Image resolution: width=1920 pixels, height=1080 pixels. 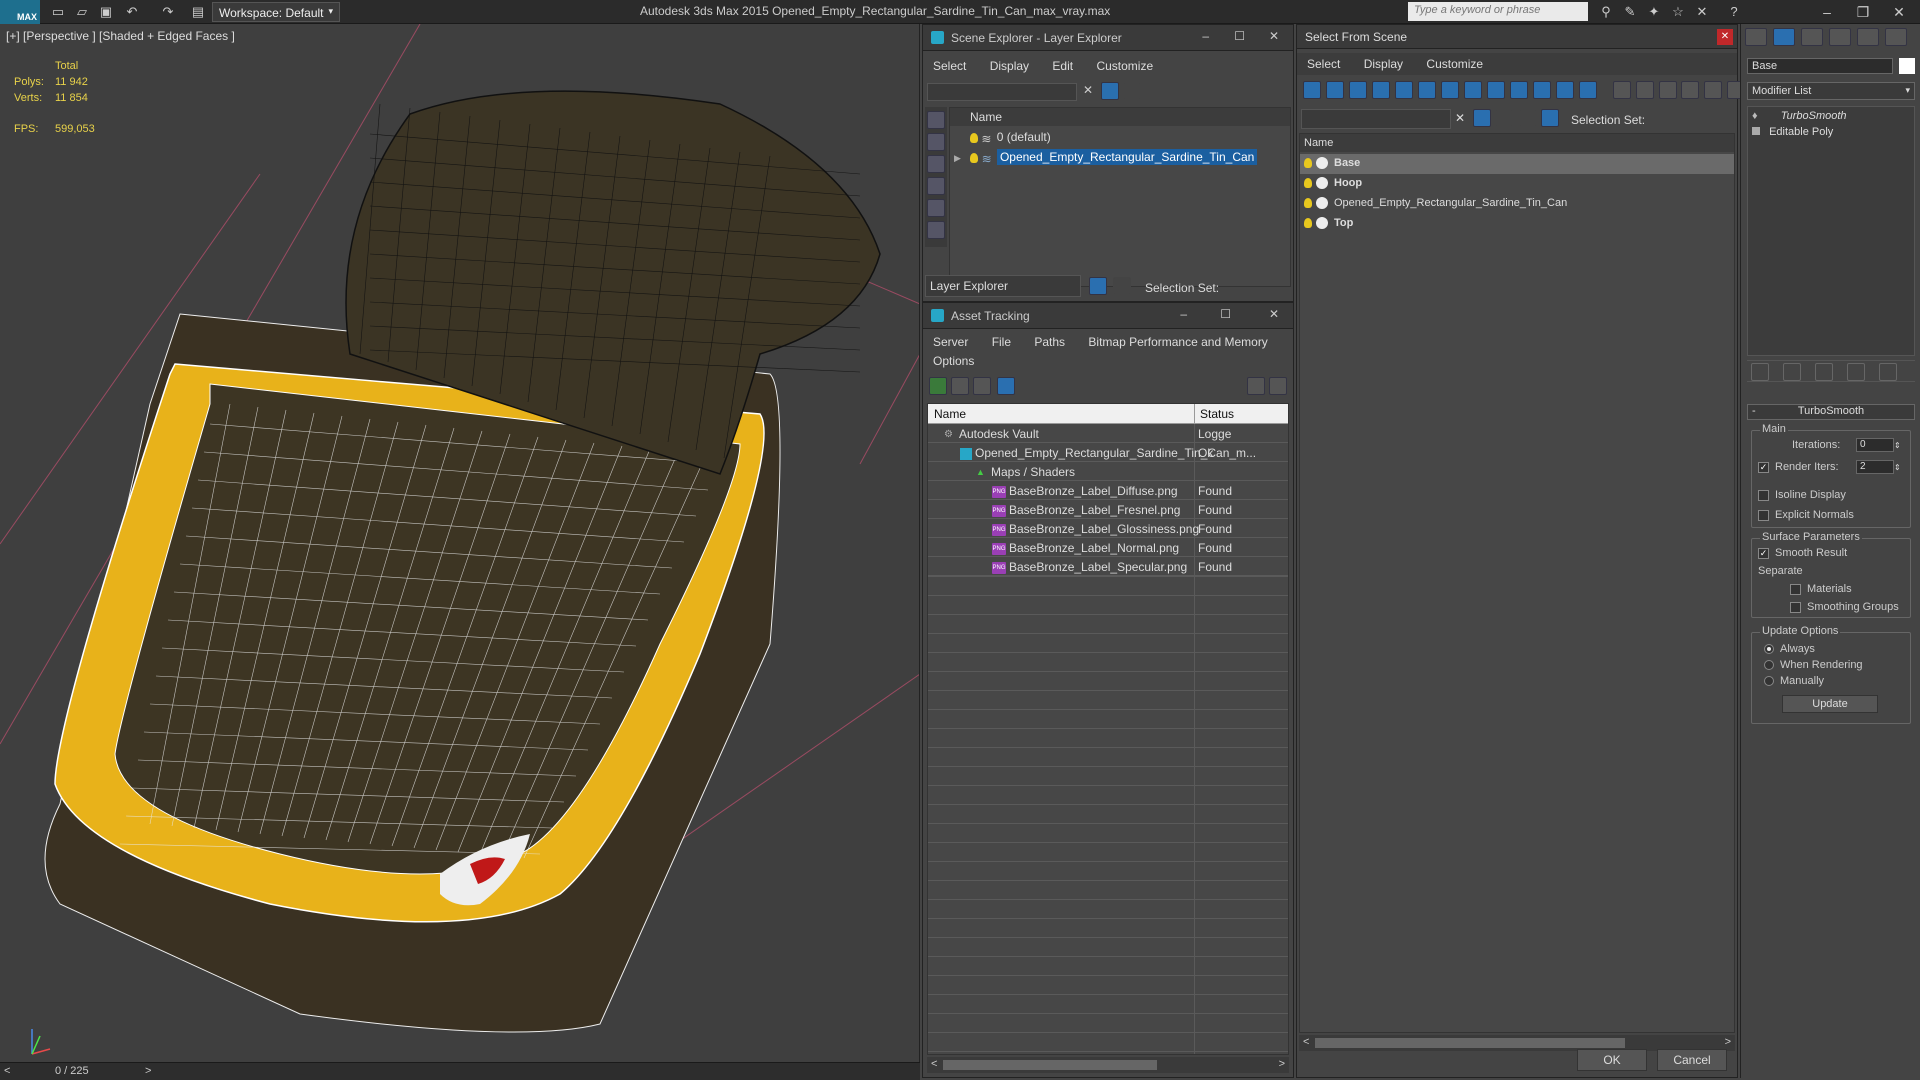 What do you see at coordinates (1812, 37) in the screenshot?
I see `hierarchy-tab-icon` at bounding box center [1812, 37].